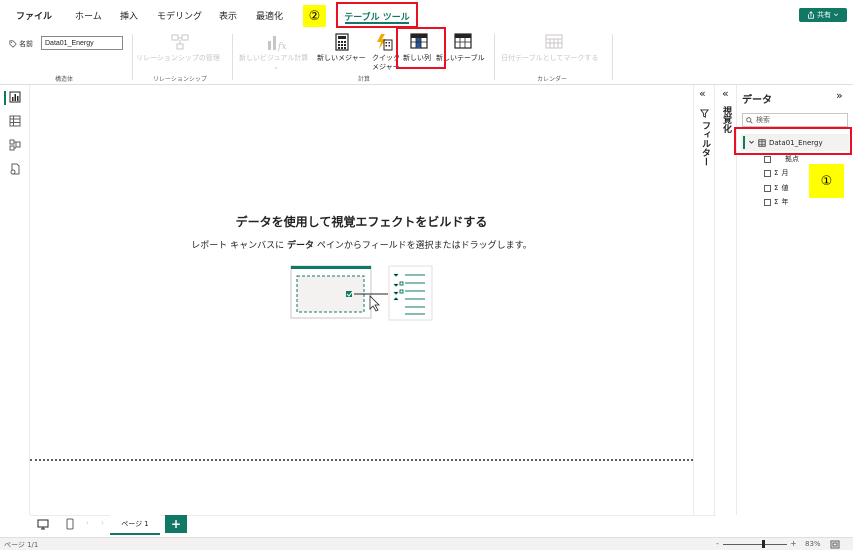 Image resolution: width=853 pixels, height=550 pixels. Describe the element at coordinates (426, 543) in the screenshot. I see `status-bar: ページ 1/1 - + 83%` at that location.